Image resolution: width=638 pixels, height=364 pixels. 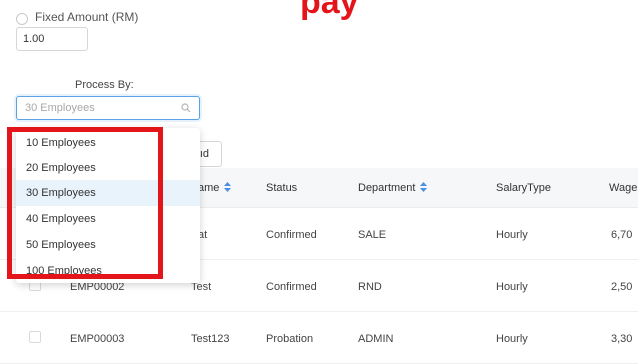 I want to click on cell-department: RND, so click(x=370, y=287).